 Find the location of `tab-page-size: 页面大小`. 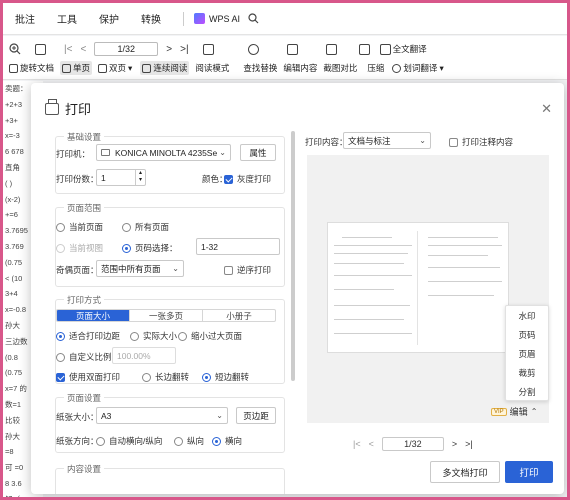

tab-page-size: 页面大小 is located at coordinates (93, 315).